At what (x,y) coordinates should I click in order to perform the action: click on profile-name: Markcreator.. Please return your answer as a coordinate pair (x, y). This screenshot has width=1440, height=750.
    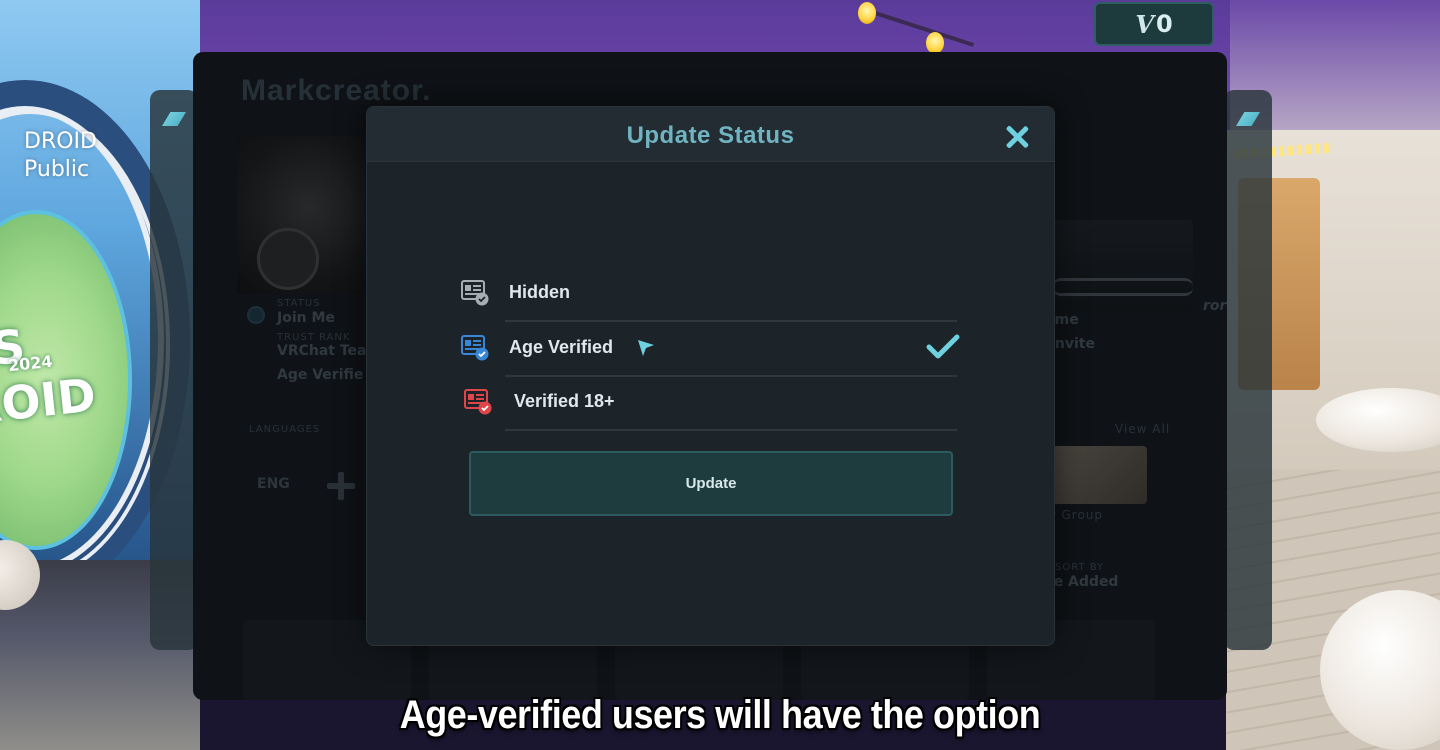
    Looking at the image, I should click on (336, 90).